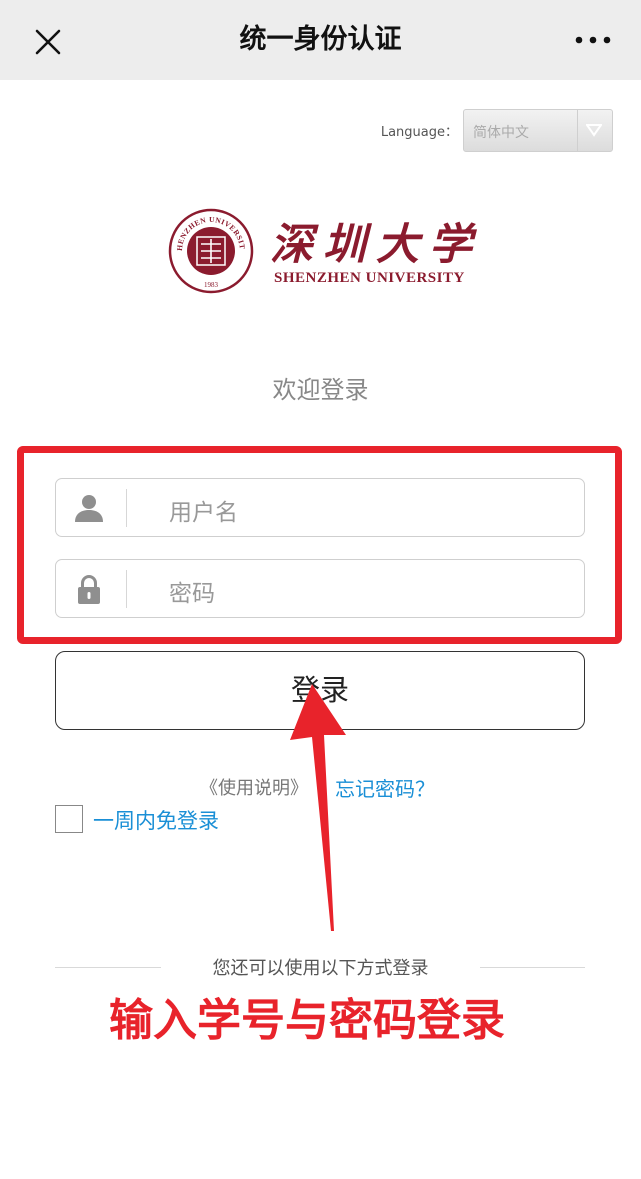 The width and height of the screenshot is (641, 1179). I want to click on svg-text: 1983, so click(211, 285).